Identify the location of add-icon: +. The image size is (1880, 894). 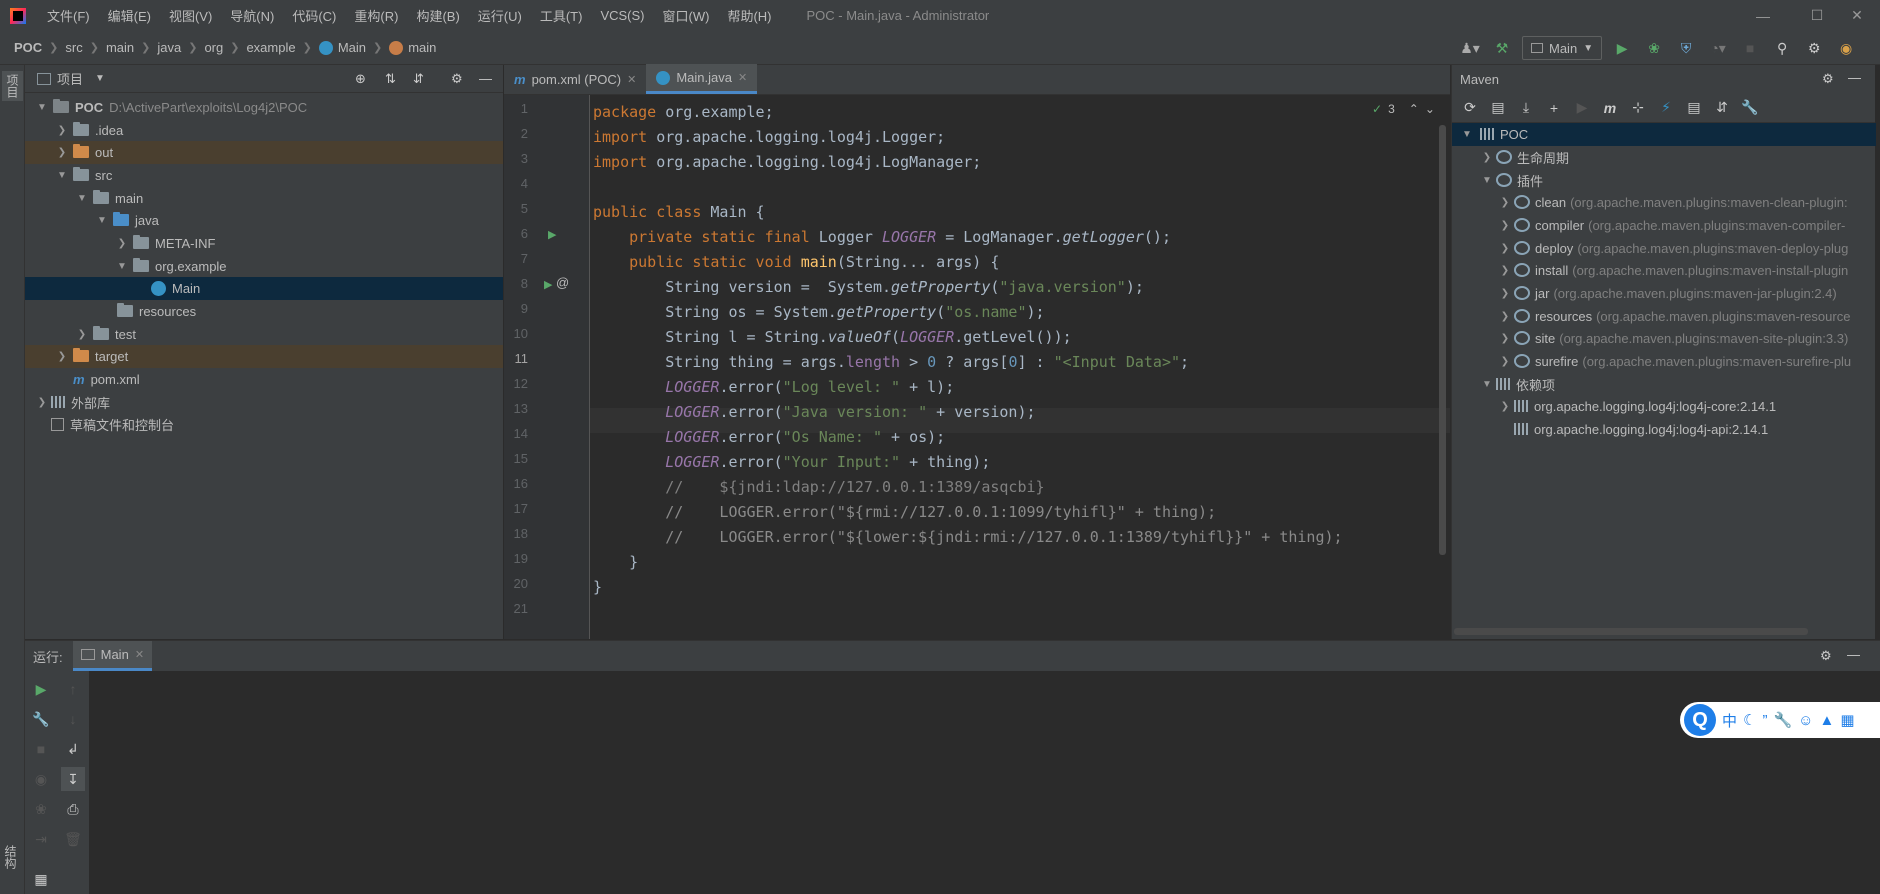
(1554, 108).